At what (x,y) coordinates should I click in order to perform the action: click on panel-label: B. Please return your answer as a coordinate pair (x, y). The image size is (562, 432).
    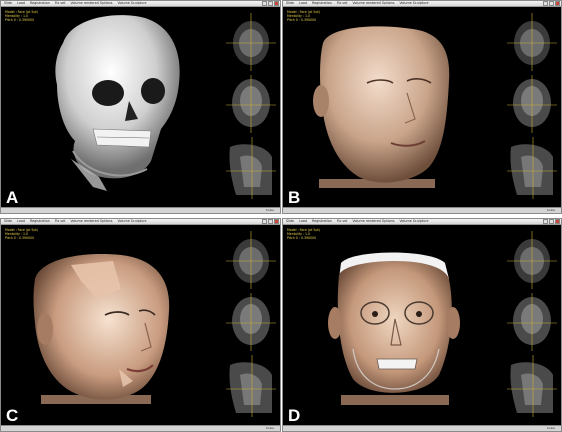
    Looking at the image, I should click on (294, 197).